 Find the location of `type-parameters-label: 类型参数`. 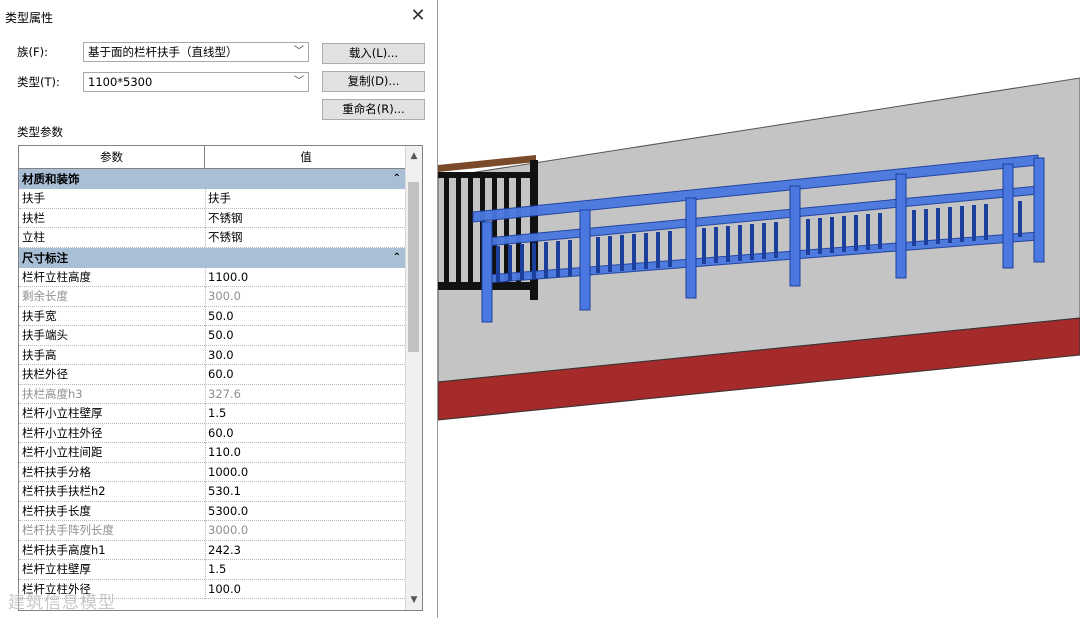

type-parameters-label: 类型参数 is located at coordinates (40, 132).